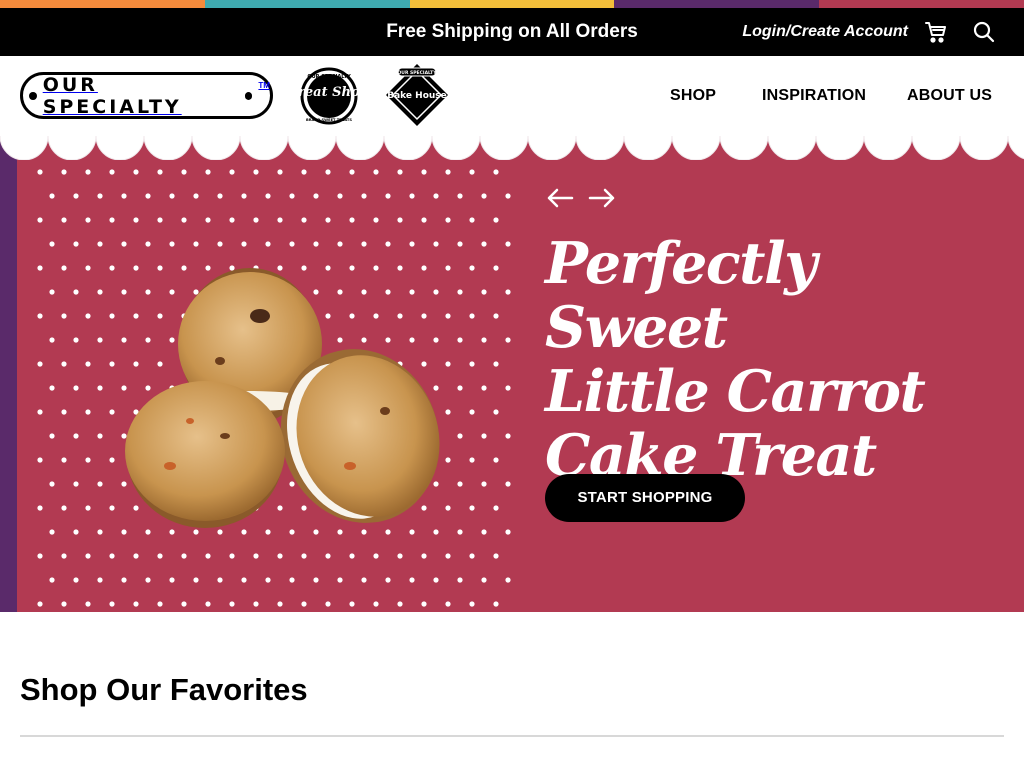 The height and width of the screenshot is (768, 1024). I want to click on login-link: Login/Create Account, so click(825, 32).